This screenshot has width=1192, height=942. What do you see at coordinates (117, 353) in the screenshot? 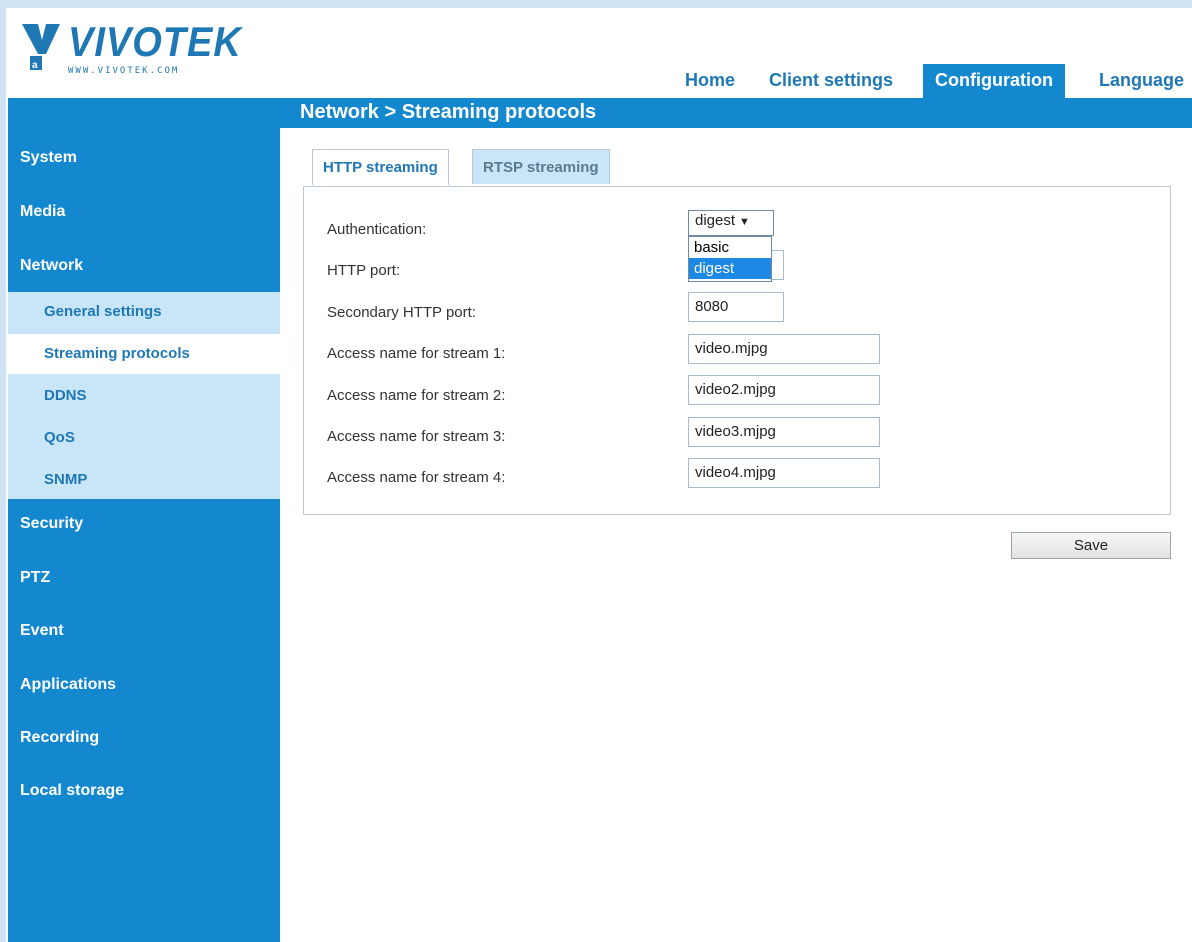
I see `submenu-item-streaming-protocols: Streaming protocols` at bounding box center [117, 353].